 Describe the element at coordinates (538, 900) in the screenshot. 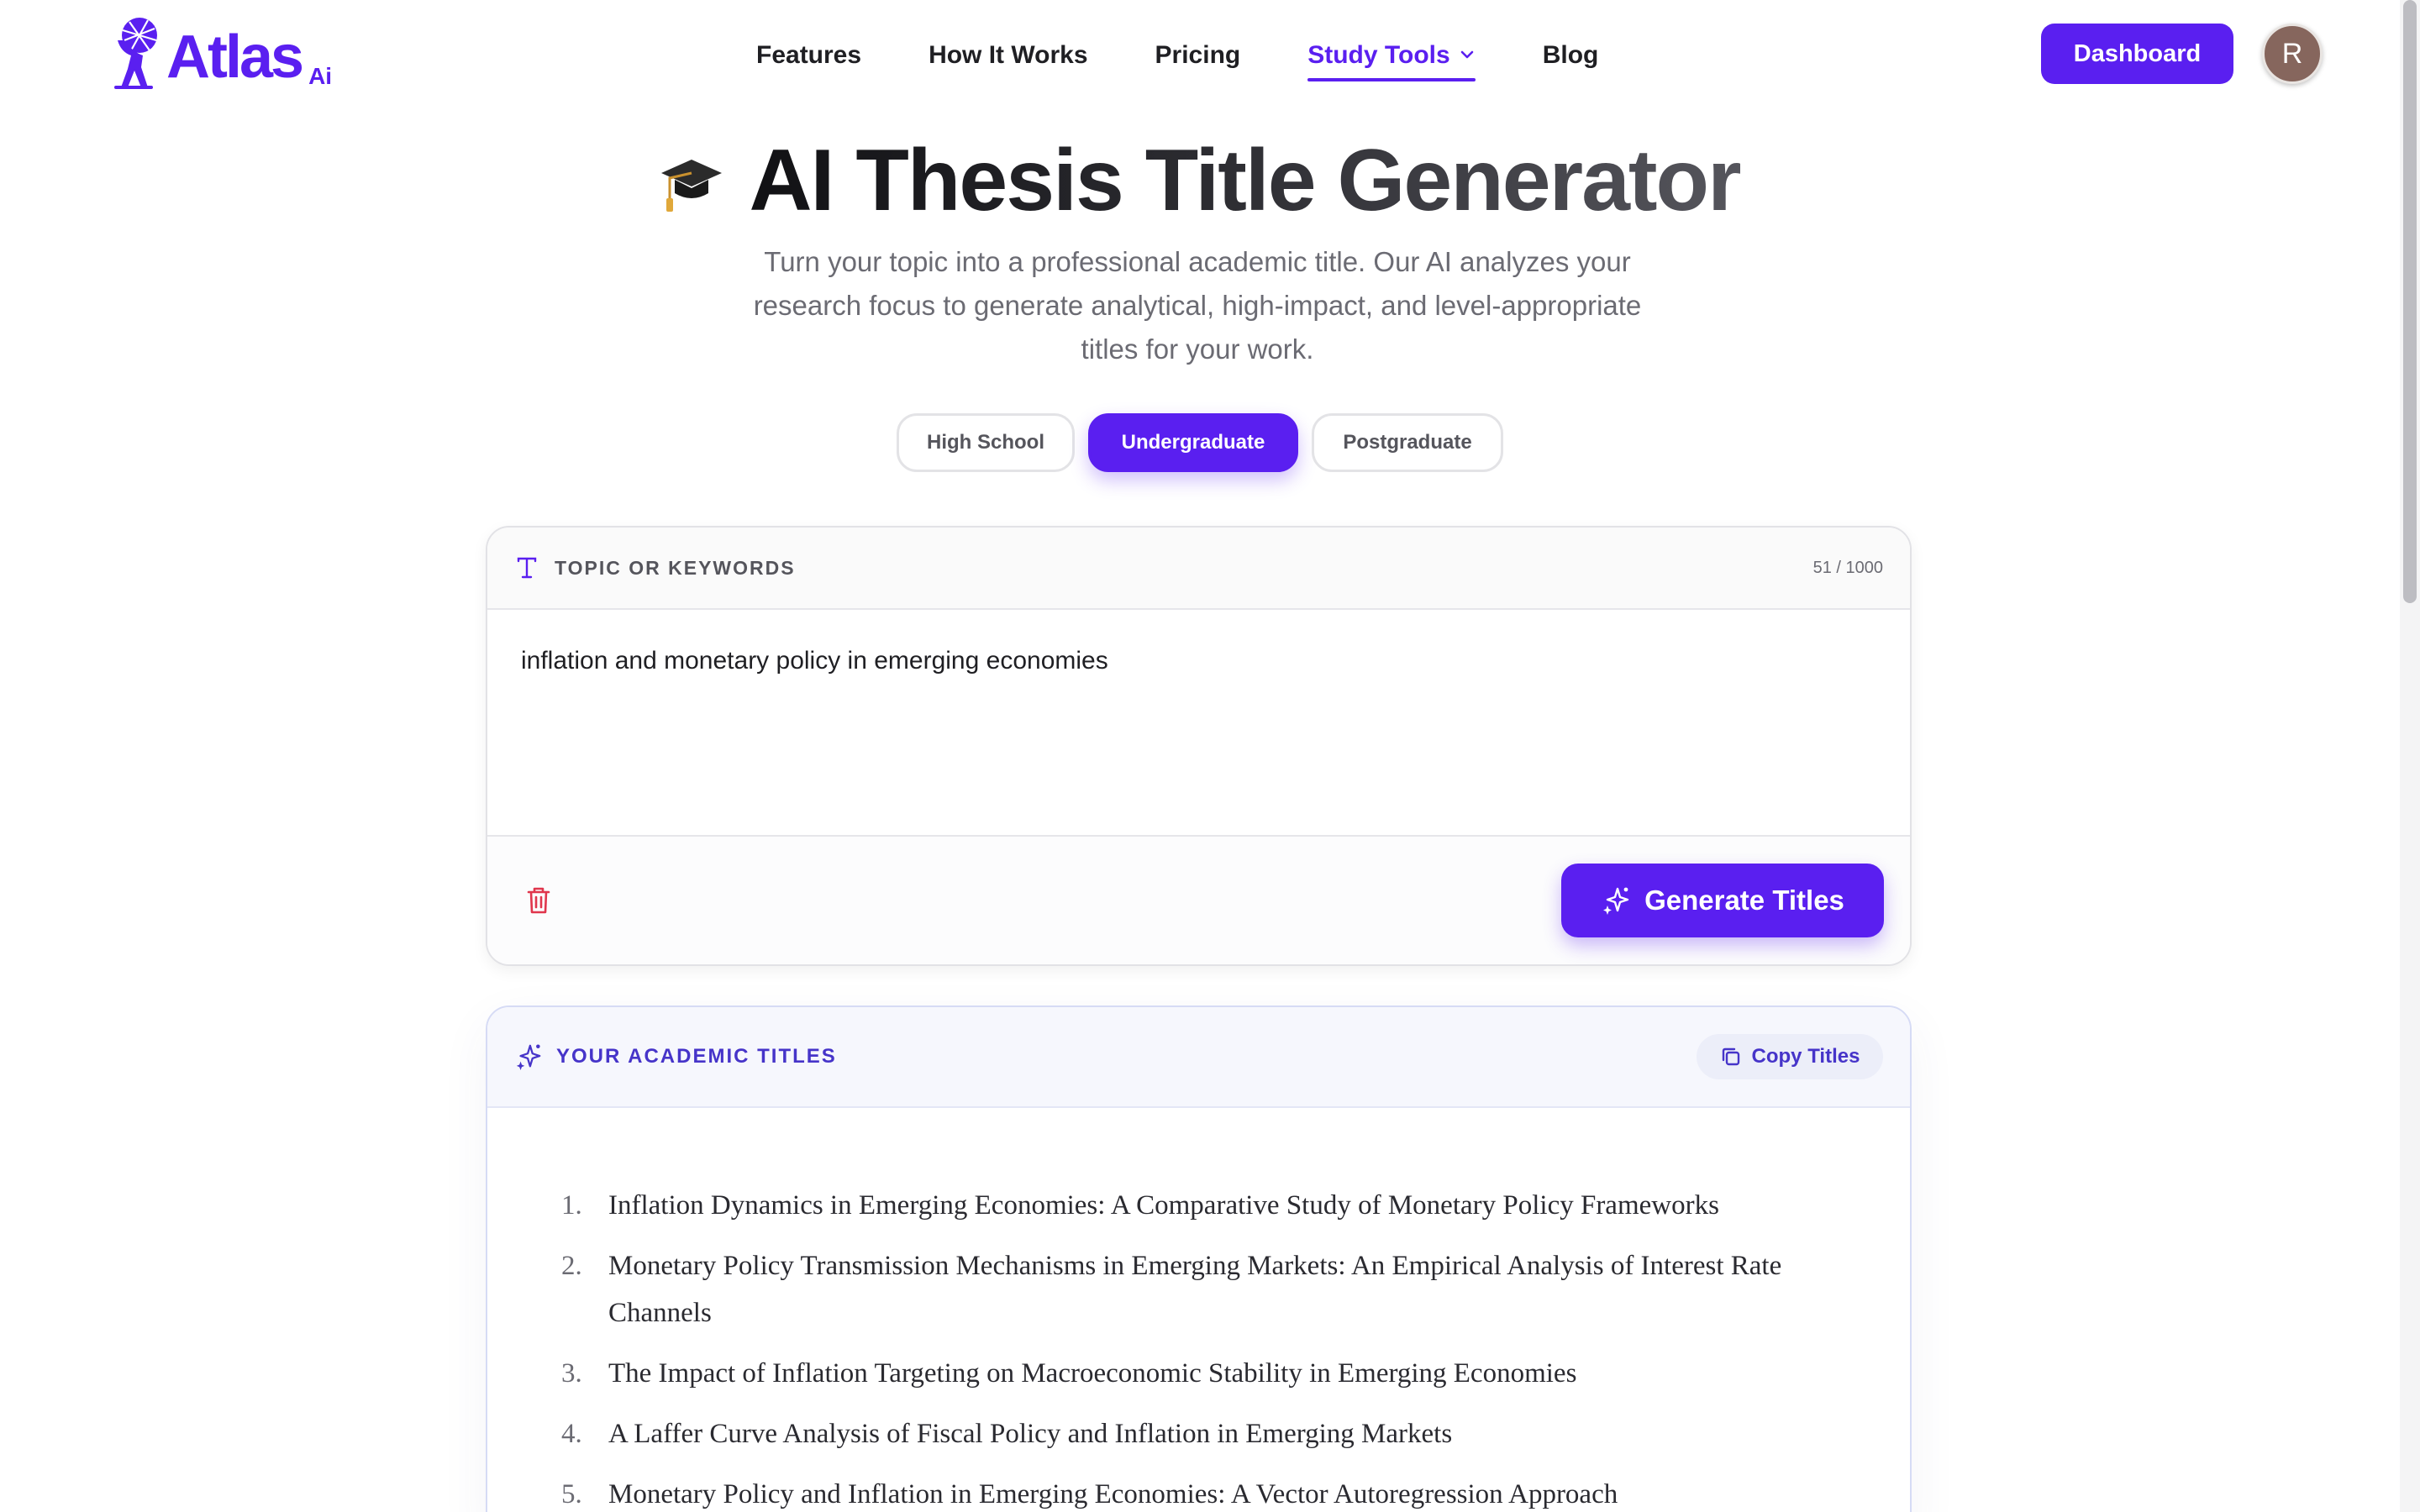

I see `trash-icon` at that location.